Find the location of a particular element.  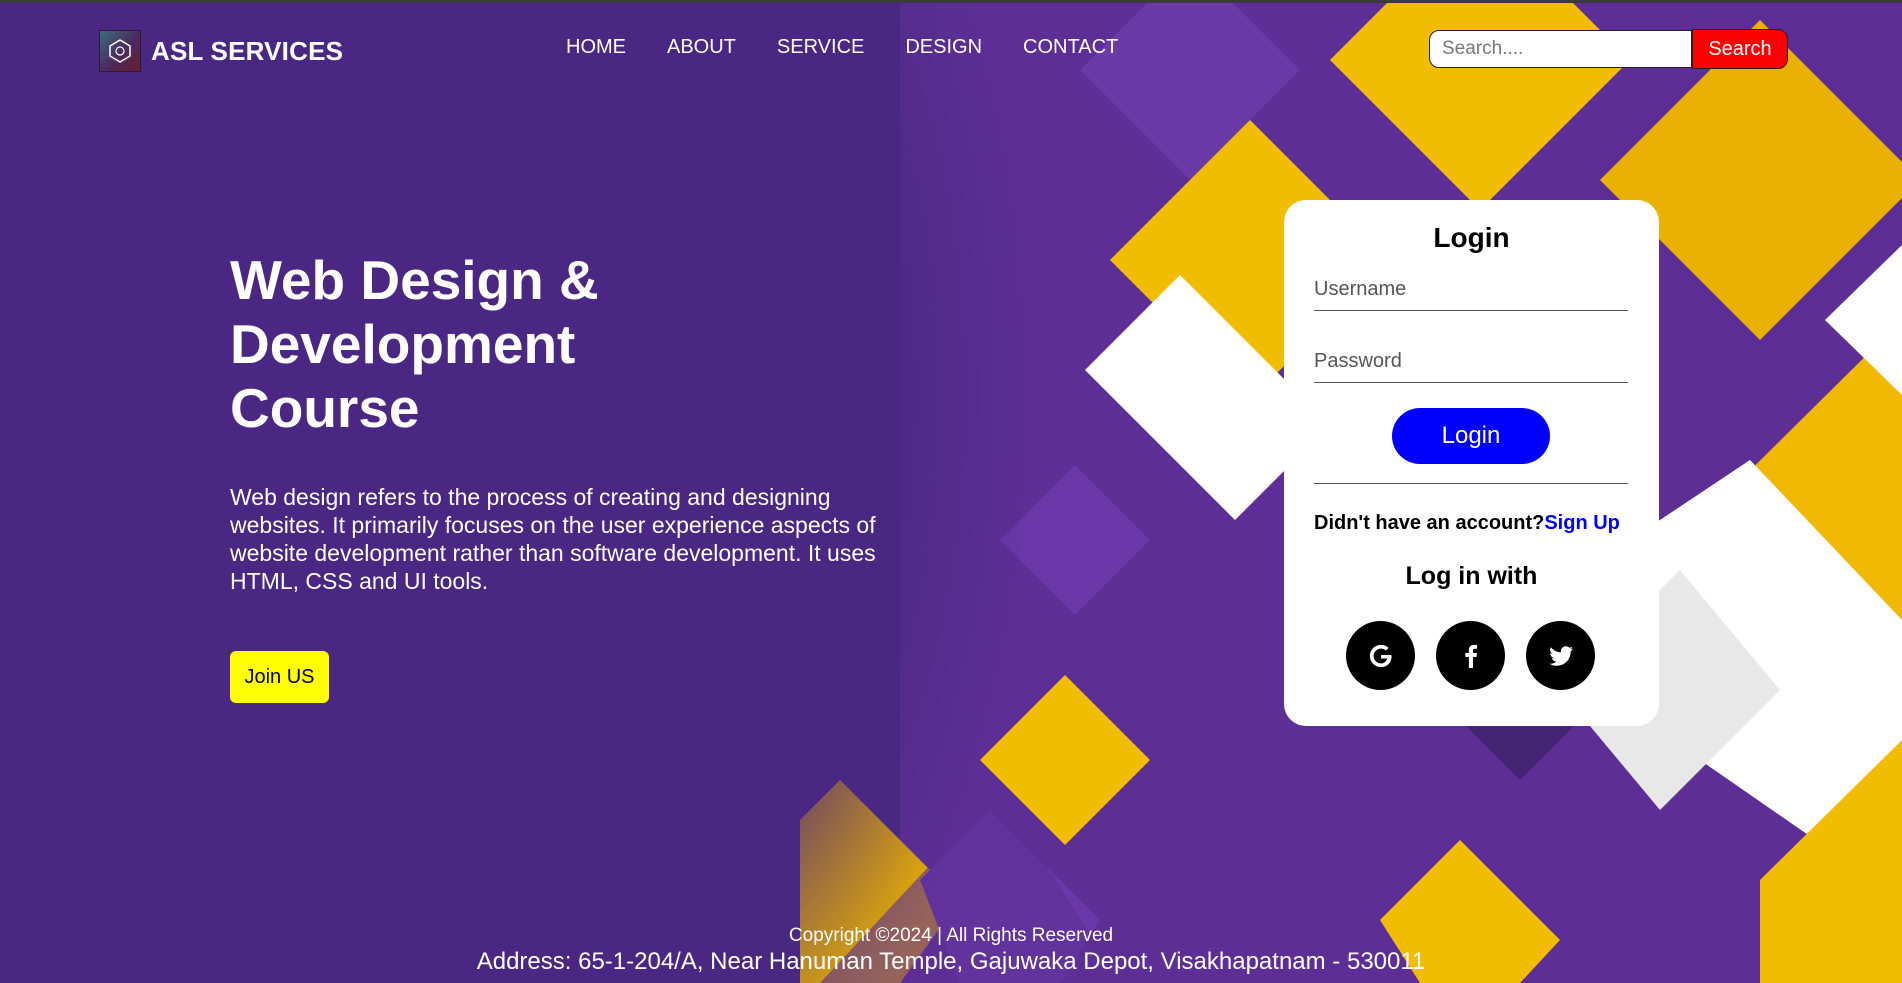

social-login-buttons is located at coordinates (1481, 655).